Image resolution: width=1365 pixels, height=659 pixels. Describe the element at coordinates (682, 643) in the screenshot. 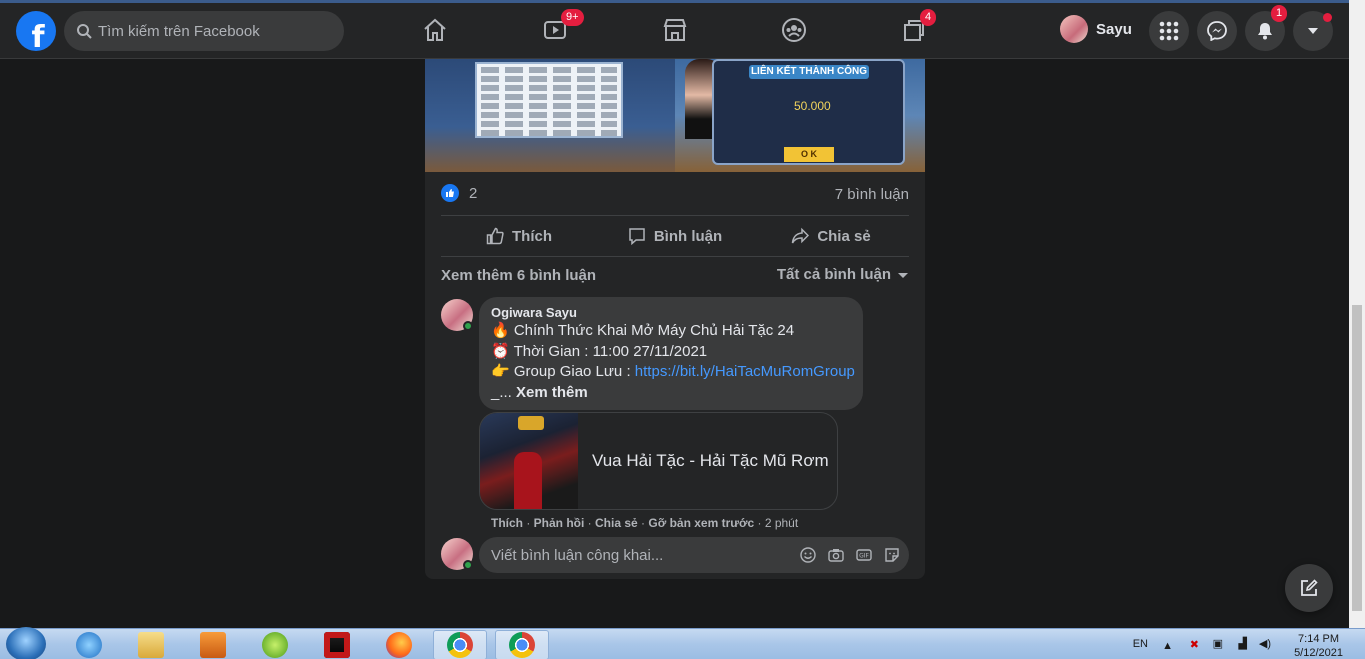

I see `windows-taskbar: EN ▲ ✖ ▣ ▟ ◀) 7:14 PM 5/12/2021` at that location.